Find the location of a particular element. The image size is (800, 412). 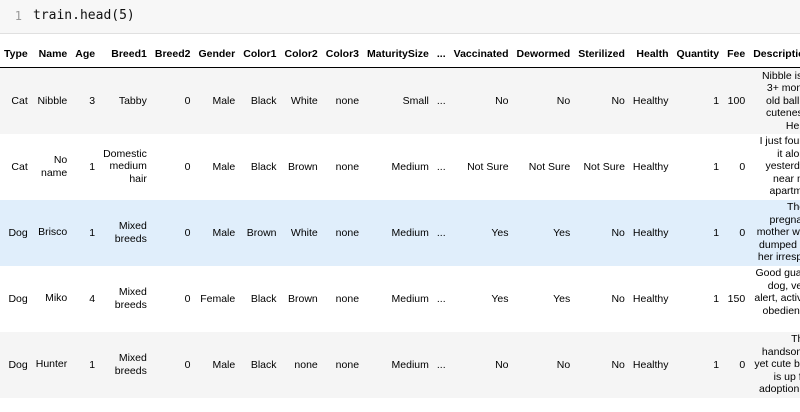

column-header: Sterilized is located at coordinates (601, 54).